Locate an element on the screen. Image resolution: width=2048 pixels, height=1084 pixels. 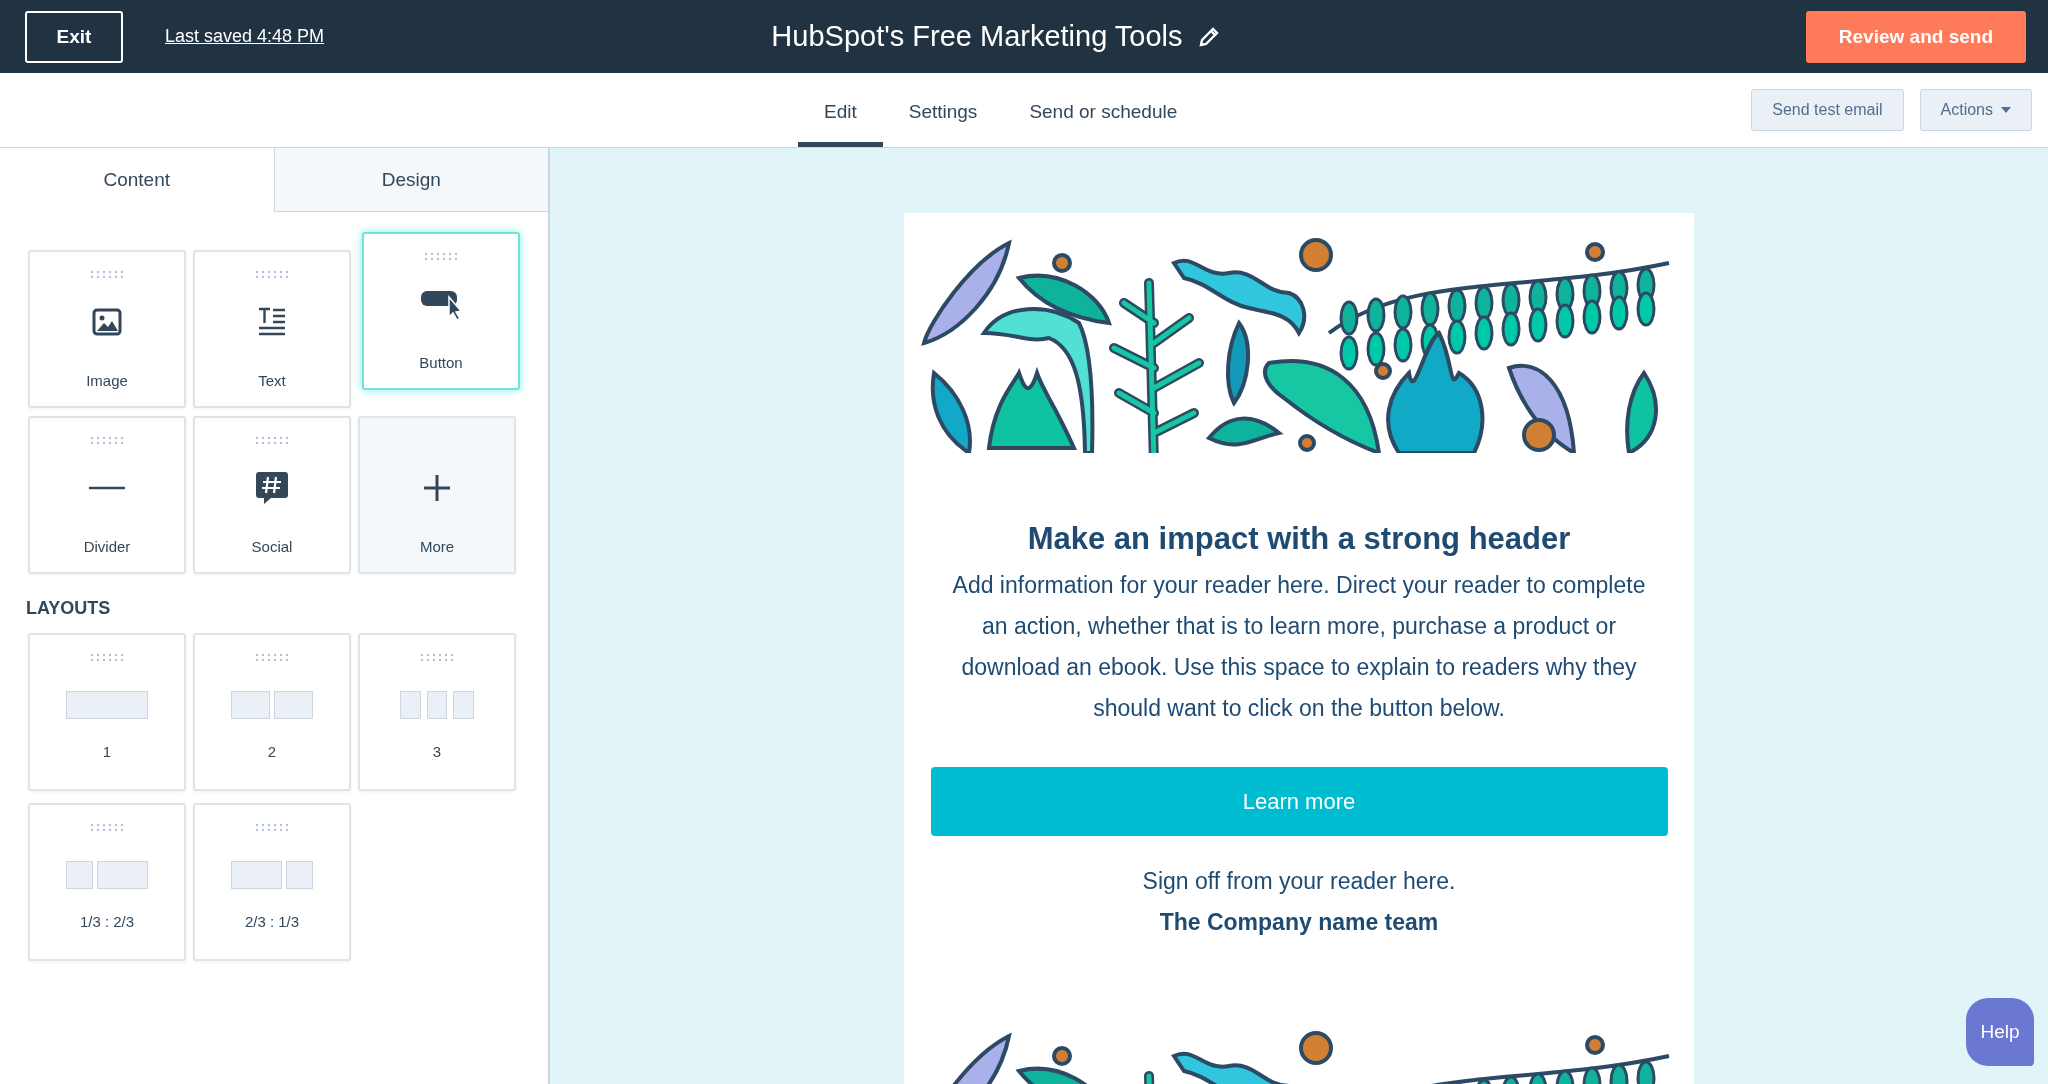
team-signature: The Company name team is located at coordinates (1299, 922).